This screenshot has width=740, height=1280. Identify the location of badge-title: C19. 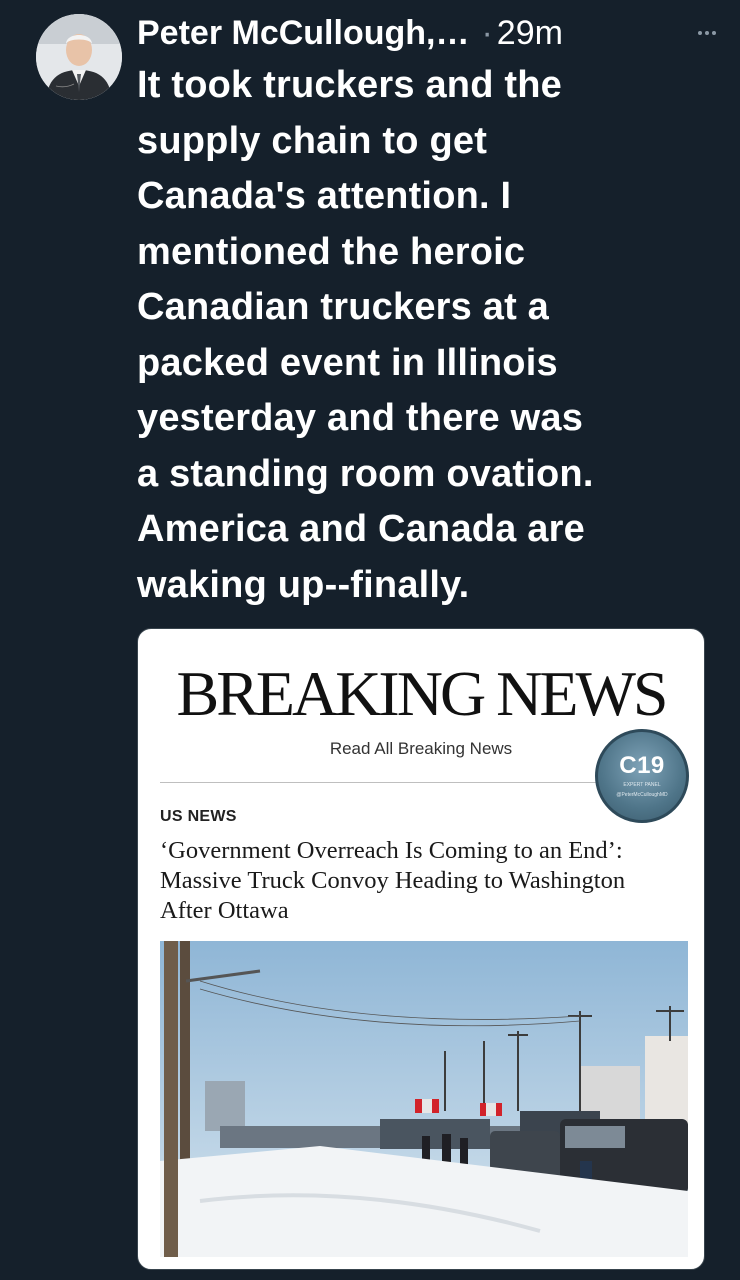
(642, 765).